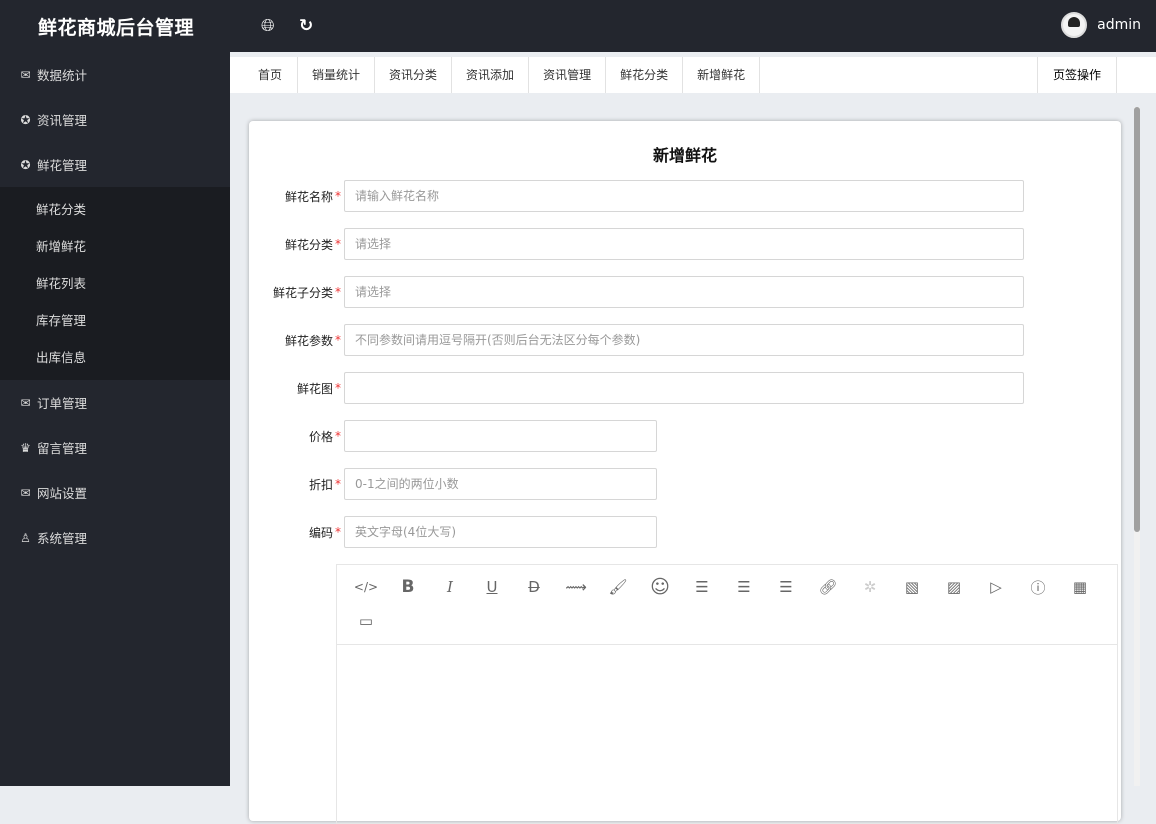 The width and height of the screenshot is (1156, 824). I want to click on label: 数据统计, so click(62, 75).